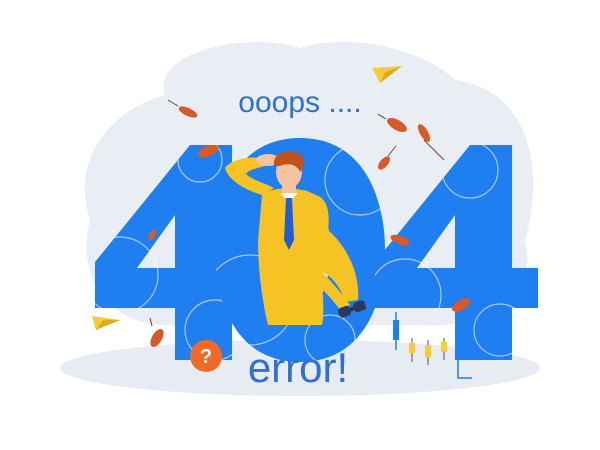 The width and height of the screenshot is (600, 450). I want to click on question-icon: ?, so click(206, 356).